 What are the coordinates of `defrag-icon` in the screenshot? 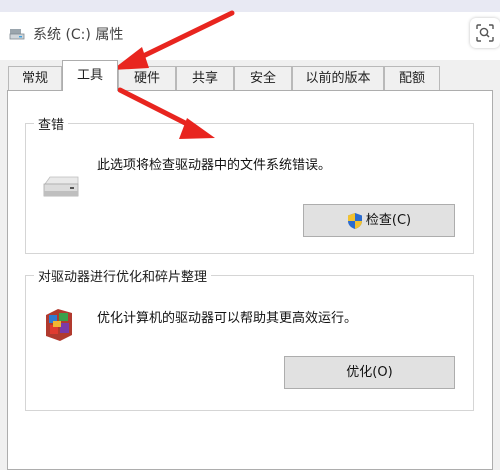 It's located at (59, 325).